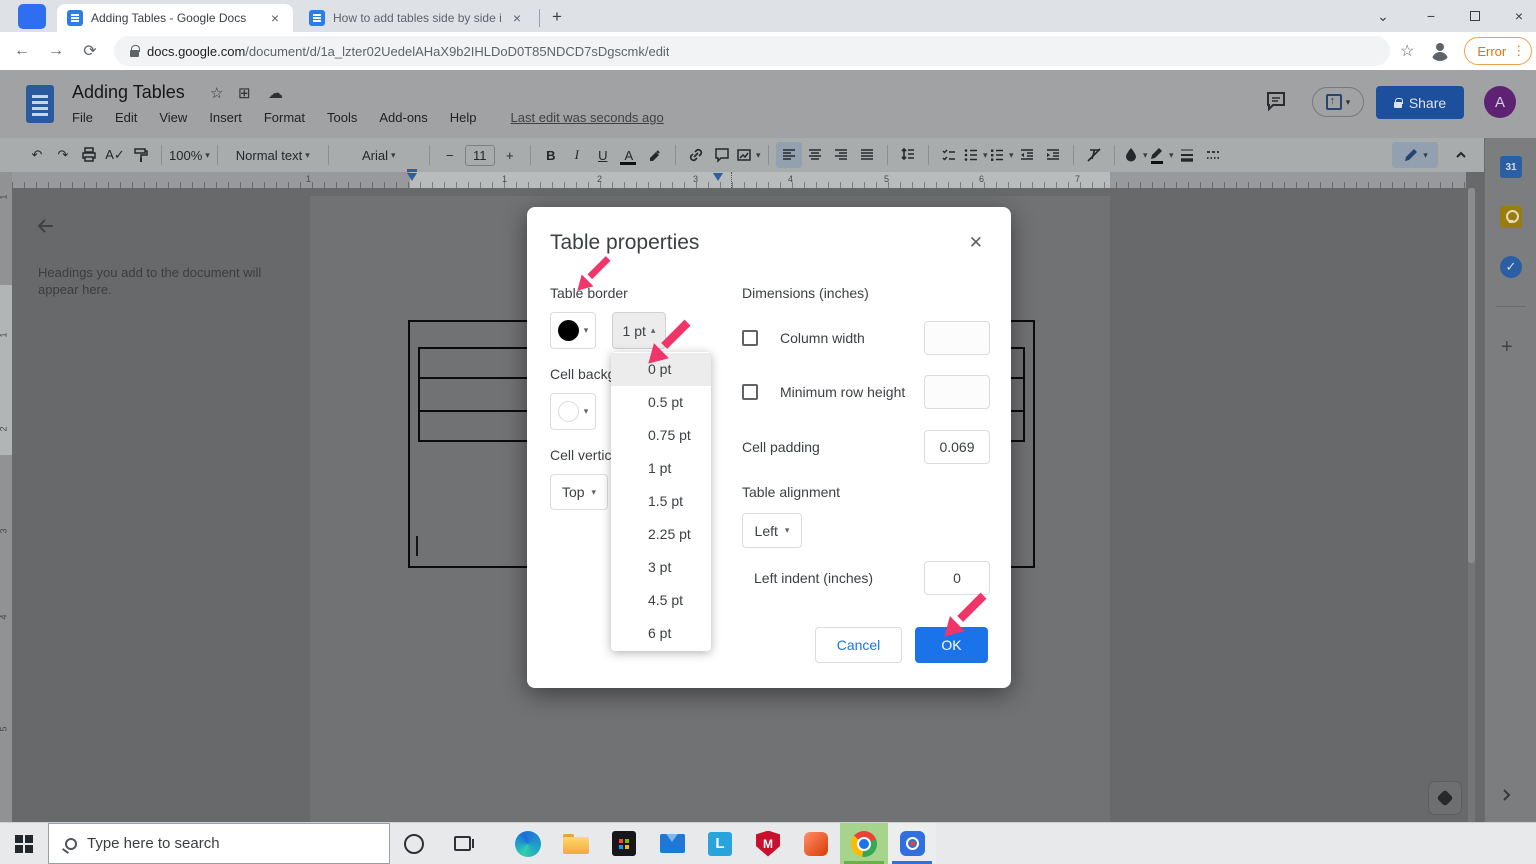 The width and height of the screenshot is (1536, 864). Describe the element at coordinates (479, 155) in the screenshot. I see `font-size-input: 11` at that location.